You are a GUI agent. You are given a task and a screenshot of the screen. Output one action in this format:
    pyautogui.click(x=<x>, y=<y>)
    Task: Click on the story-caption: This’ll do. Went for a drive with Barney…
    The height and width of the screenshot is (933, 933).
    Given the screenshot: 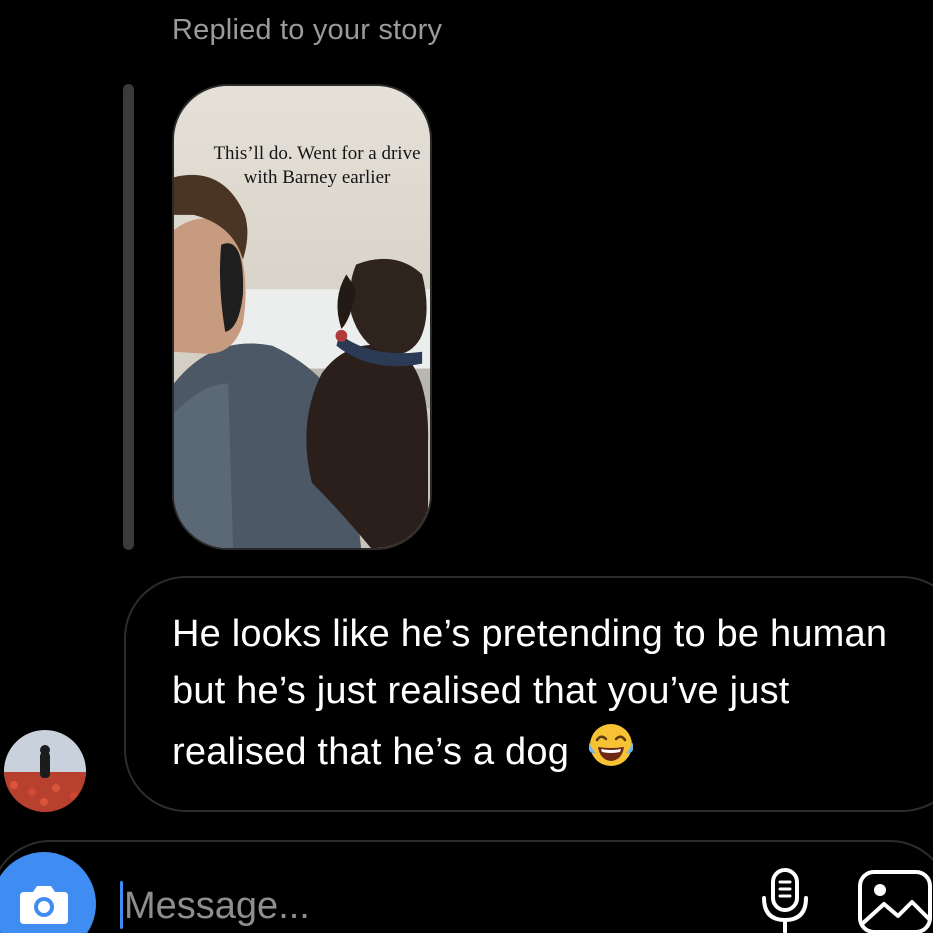 What is the action you would take?
    pyautogui.click(x=317, y=165)
    